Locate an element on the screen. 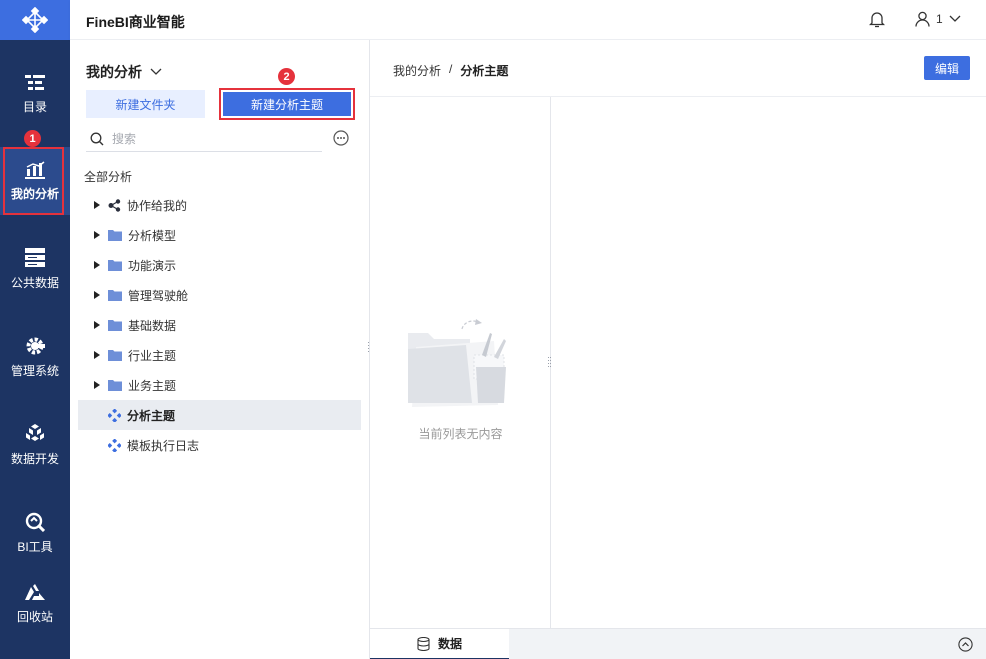 Image resolution: width=986 pixels, height=659 pixels. recycle-icon is located at coordinates (35, 591).